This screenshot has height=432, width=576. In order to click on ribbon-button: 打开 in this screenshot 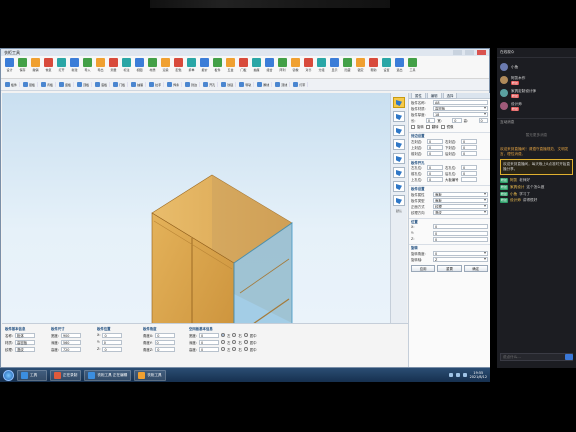, I will do `click(61, 65)`.